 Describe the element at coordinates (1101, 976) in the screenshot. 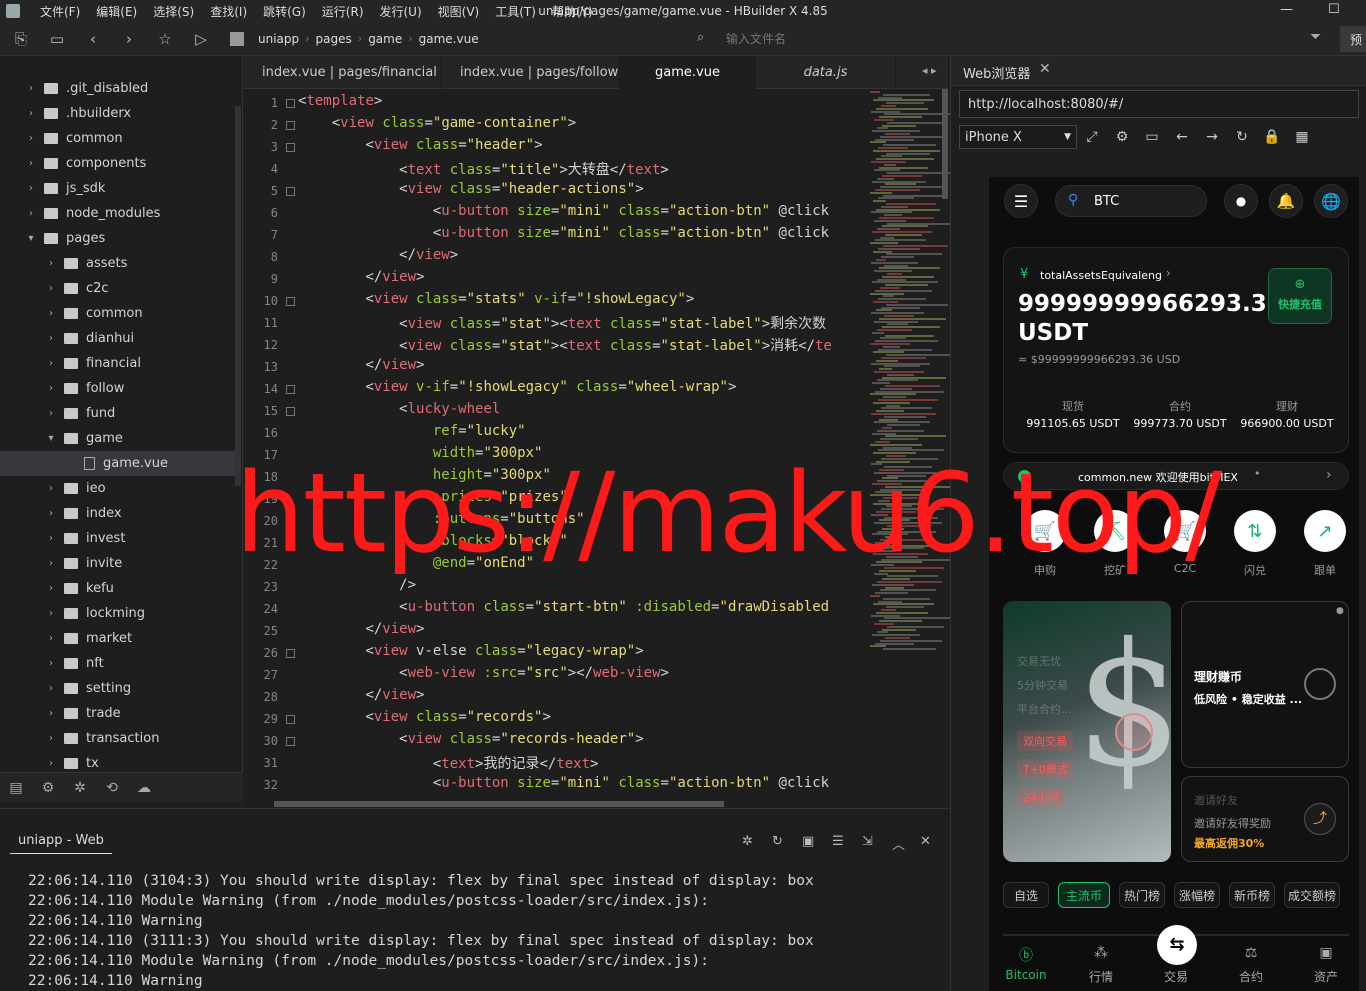

I see `nav-item: 行情` at that location.